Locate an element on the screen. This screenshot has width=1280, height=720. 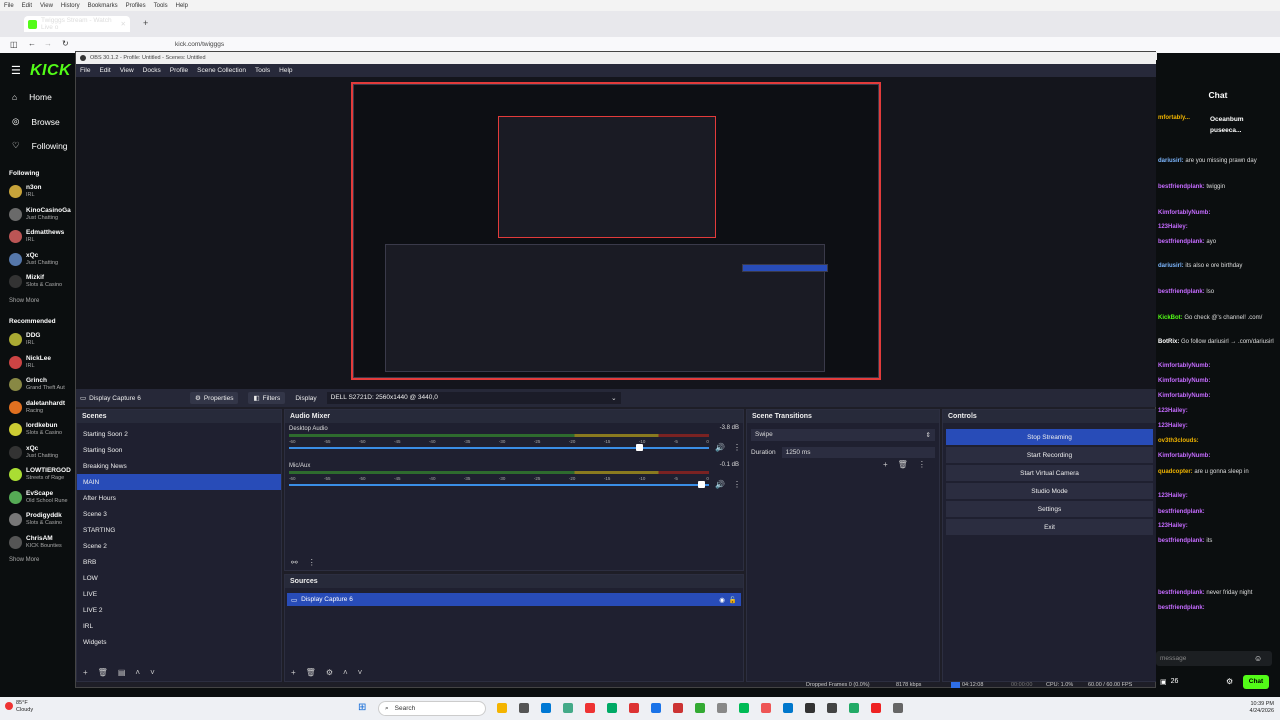
remove-source-icon: 🗑 is located at coordinates (311, 672).